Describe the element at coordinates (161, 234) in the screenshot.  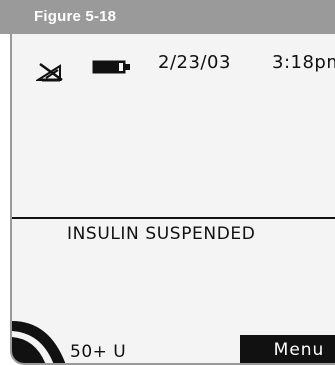
I see `status-message: INSULIN SUSPENDED` at that location.